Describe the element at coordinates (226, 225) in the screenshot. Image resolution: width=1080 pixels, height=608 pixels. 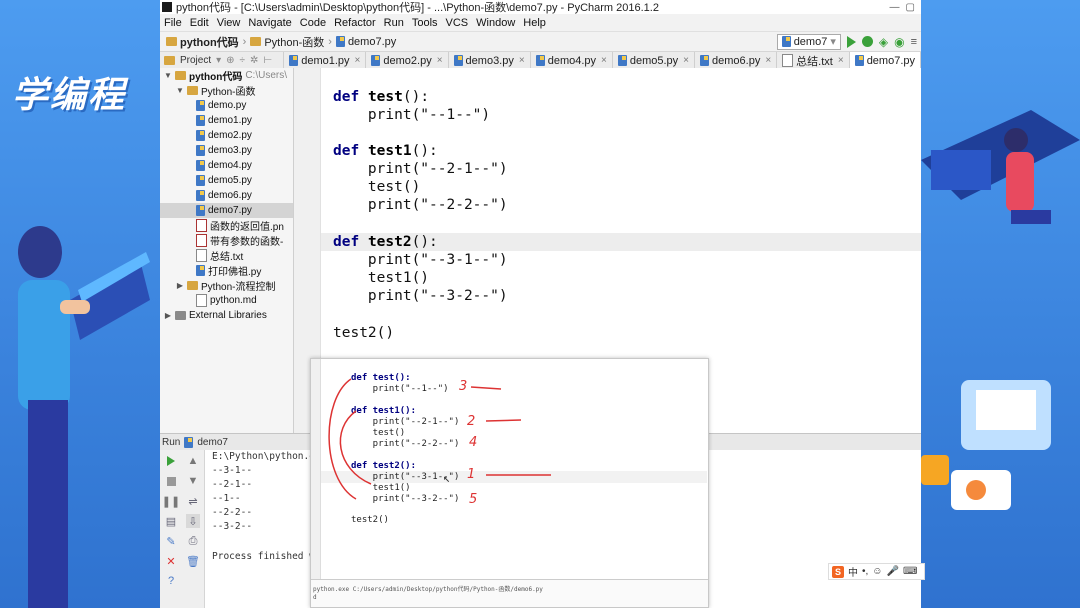
I see `tree-file: 函数的返回值.pn` at that location.